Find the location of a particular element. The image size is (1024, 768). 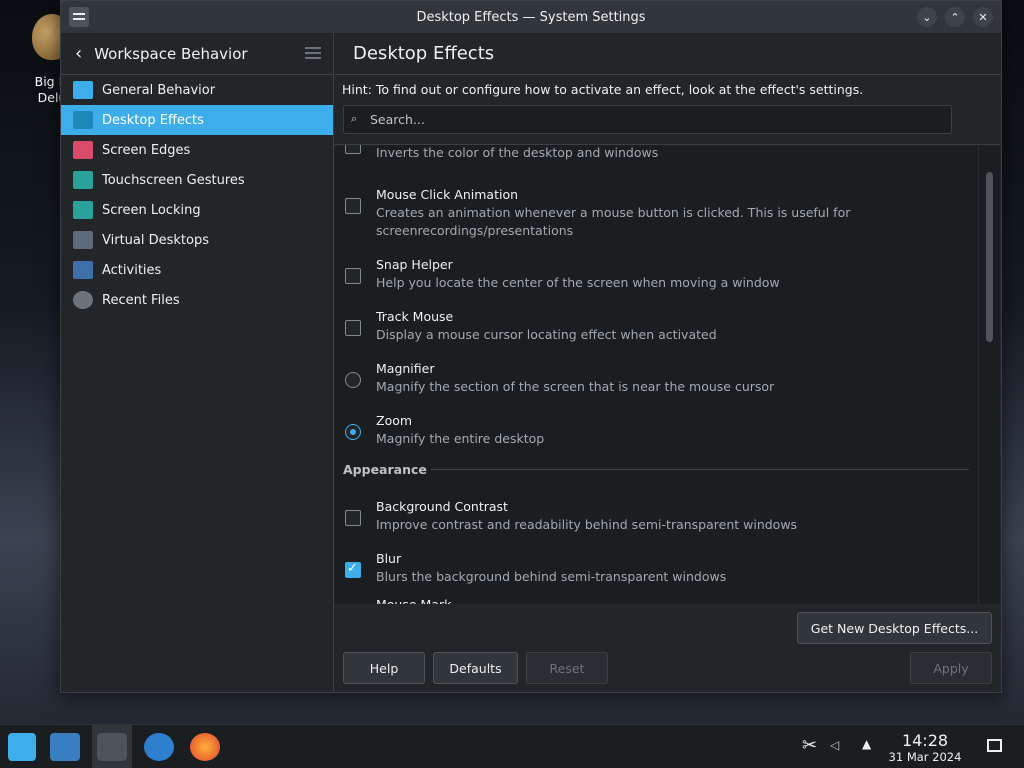

general-behavior-icon is located at coordinates (83, 90).